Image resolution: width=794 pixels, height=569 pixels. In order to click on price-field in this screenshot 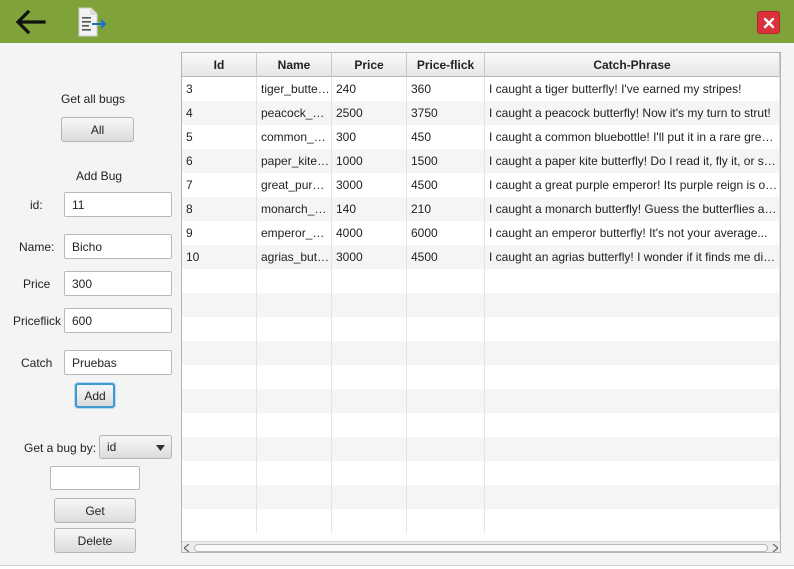, I will do `click(118, 283)`.